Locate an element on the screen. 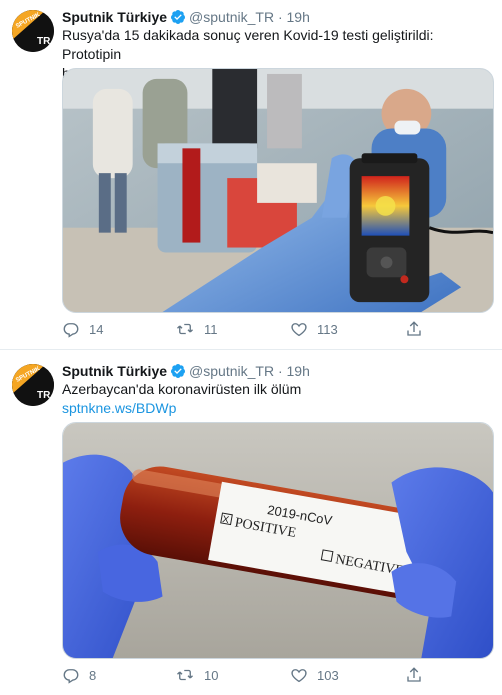 The width and height of the screenshot is (502, 695). tweet-link: sptnkne.ws/BDWp is located at coordinates (119, 408).